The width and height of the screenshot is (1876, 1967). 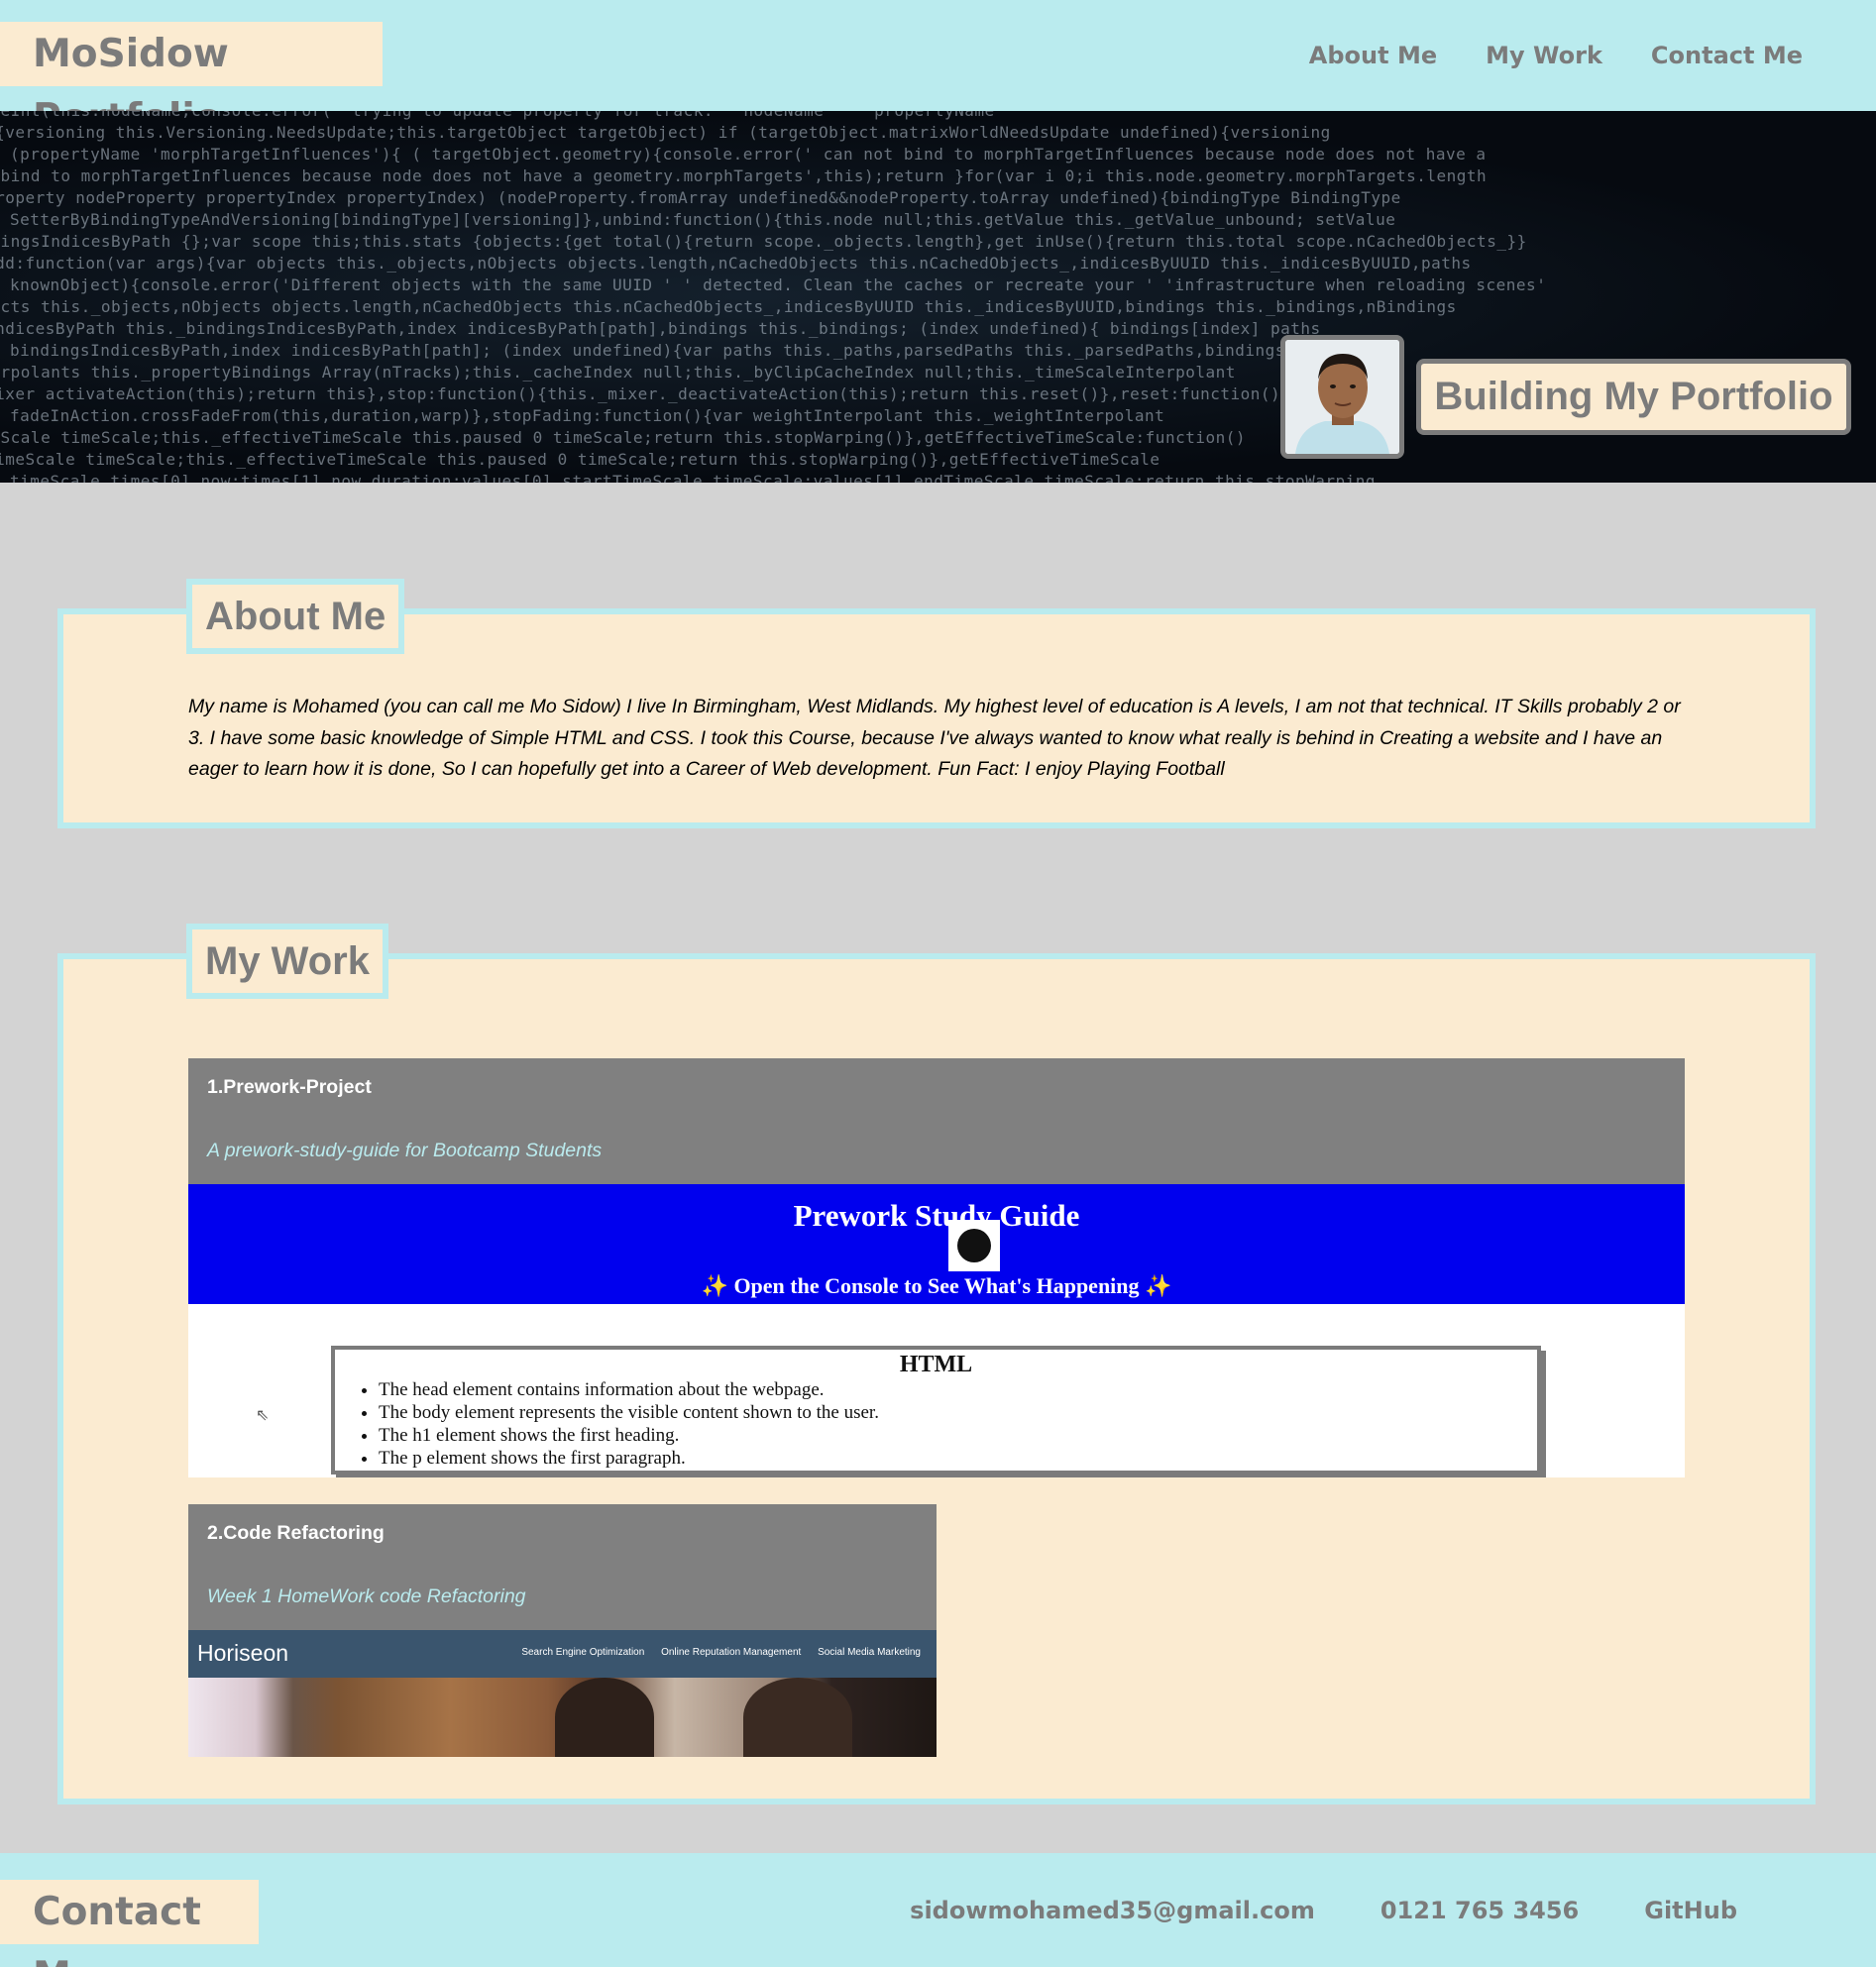 What do you see at coordinates (191, 81) in the screenshot?
I see `brand-title: MoSidow Portfolio` at bounding box center [191, 81].